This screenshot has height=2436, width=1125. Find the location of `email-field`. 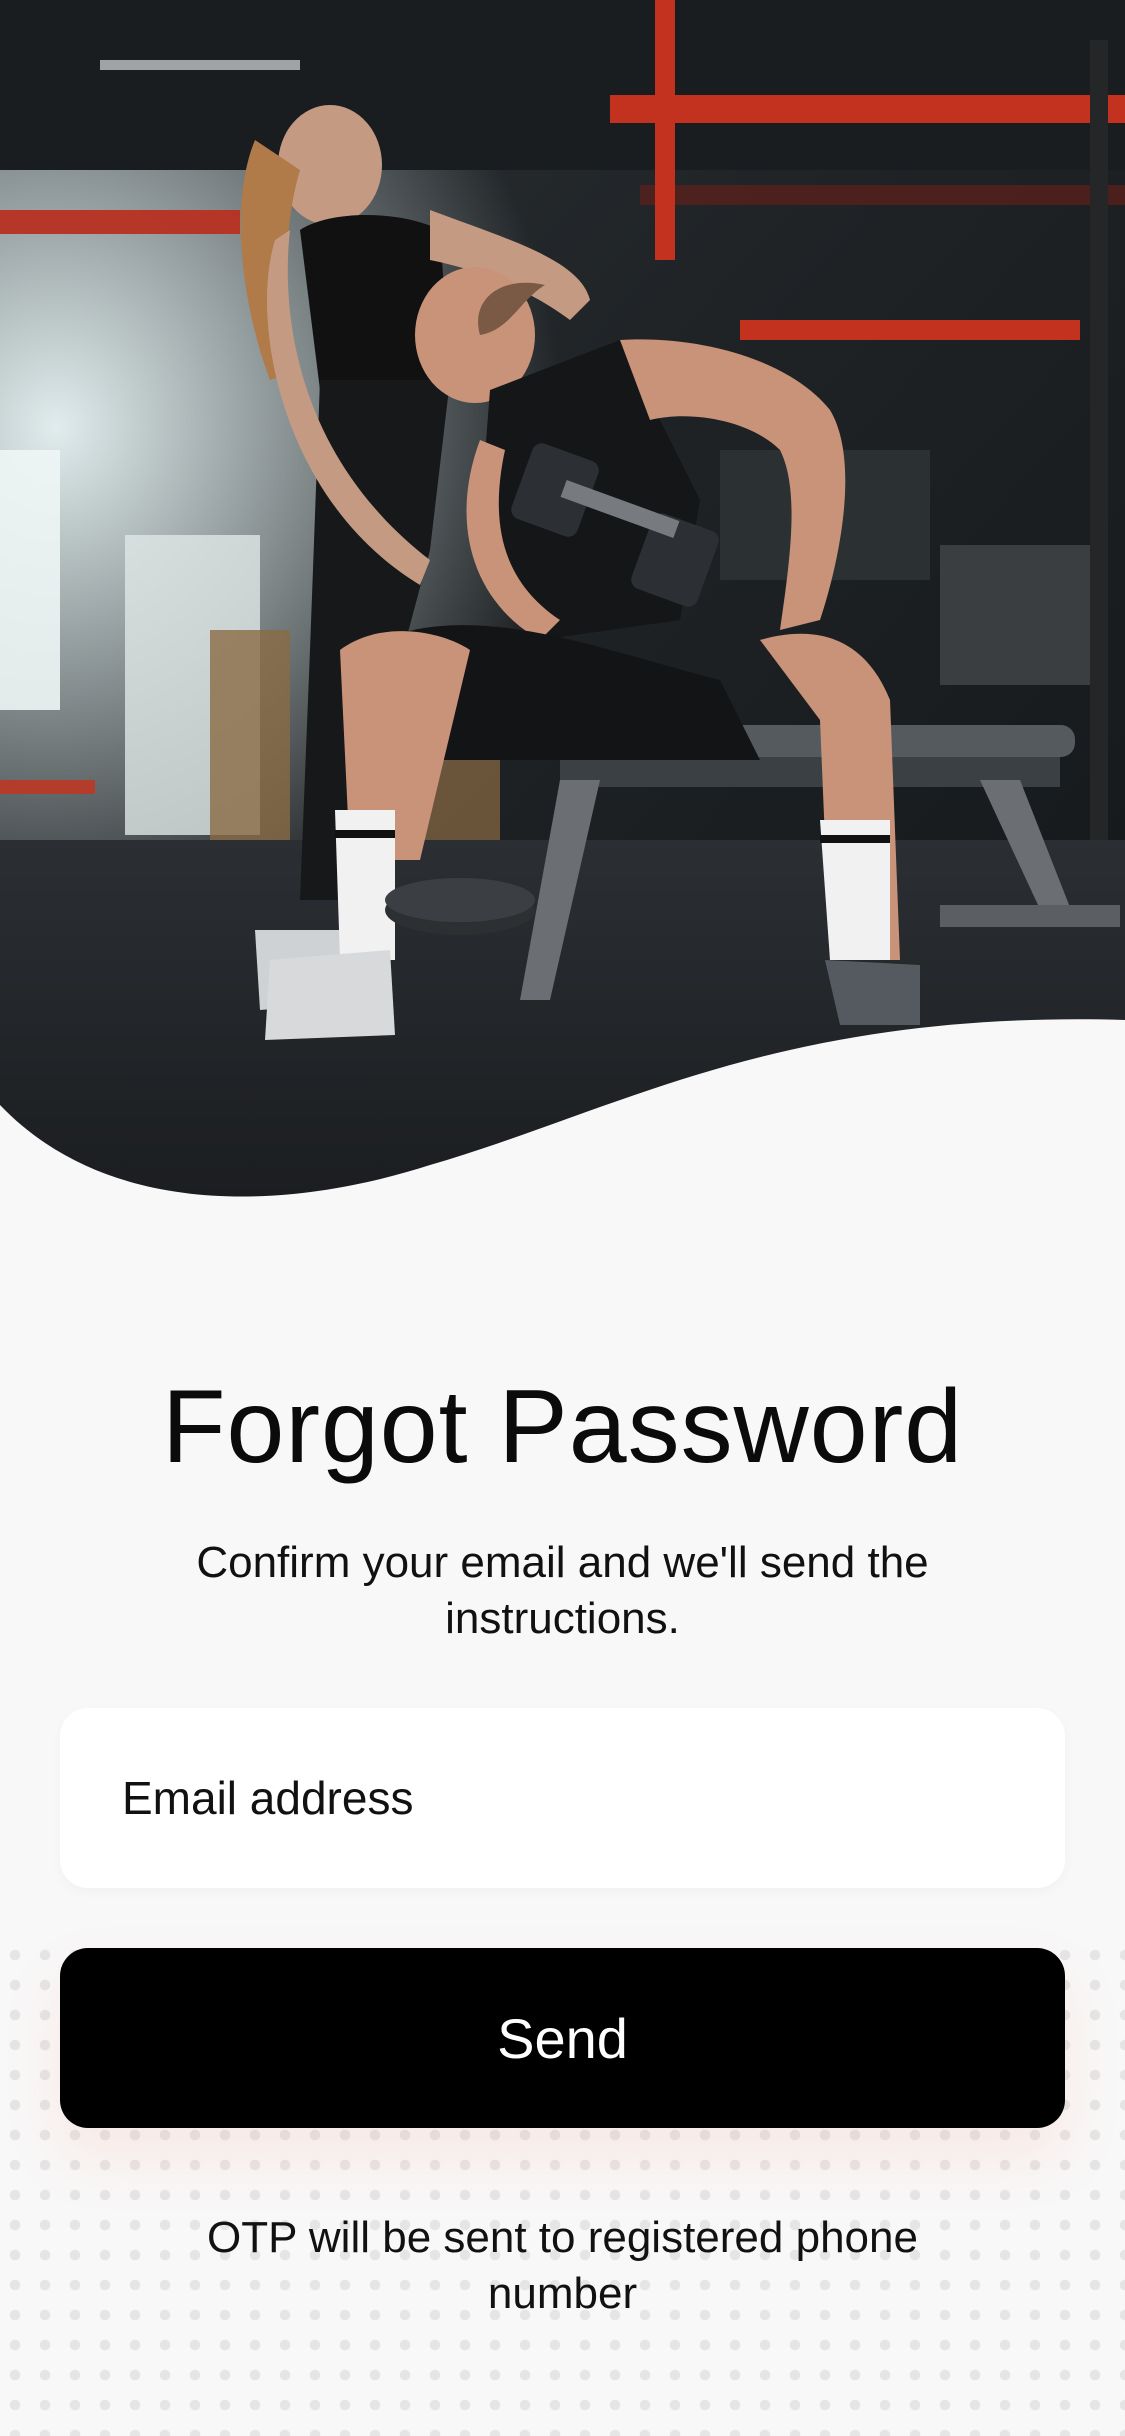

email-field is located at coordinates (562, 1798).